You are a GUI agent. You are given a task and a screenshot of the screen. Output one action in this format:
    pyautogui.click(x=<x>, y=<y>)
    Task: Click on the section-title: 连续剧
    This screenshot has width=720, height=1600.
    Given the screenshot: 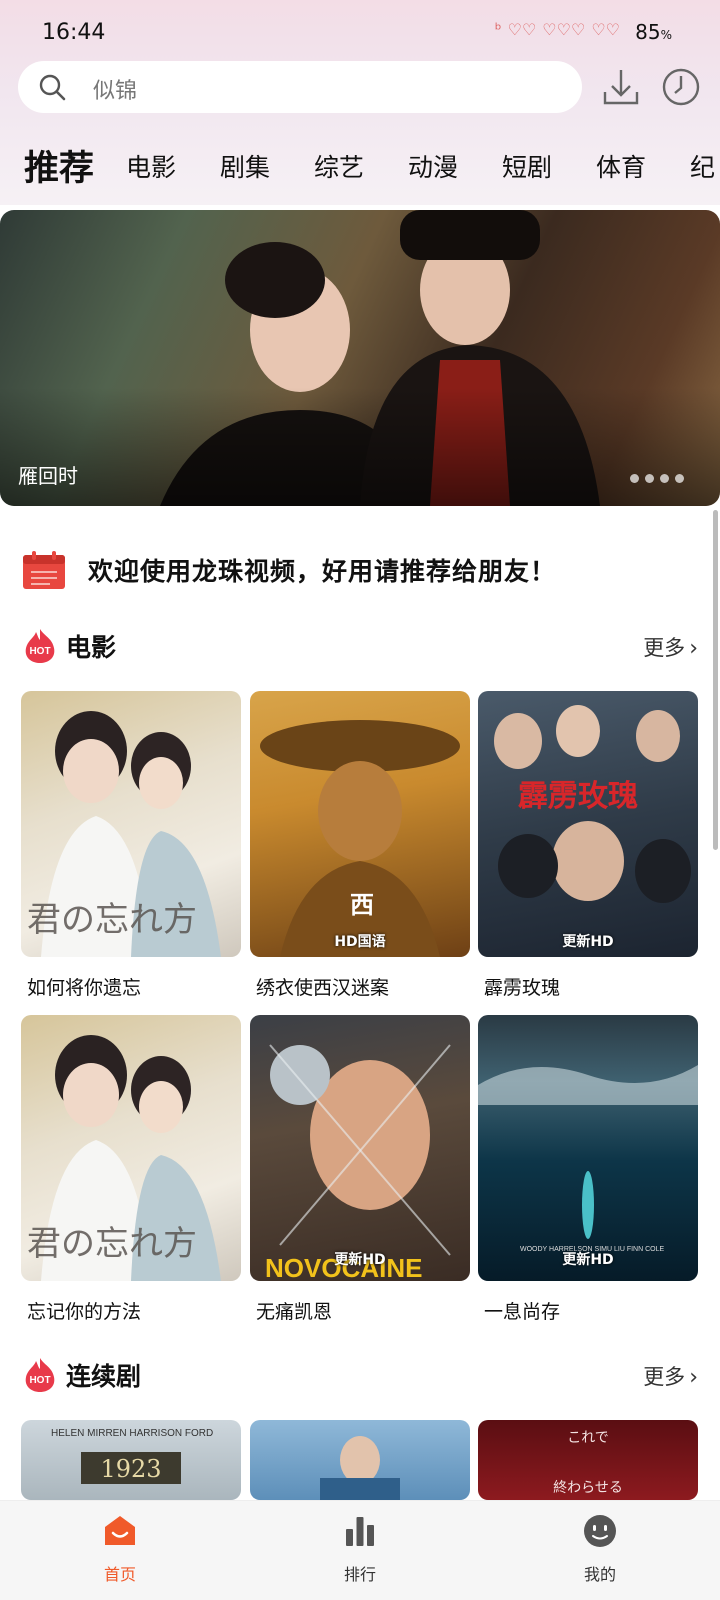 What is the action you would take?
    pyautogui.click(x=104, y=1376)
    